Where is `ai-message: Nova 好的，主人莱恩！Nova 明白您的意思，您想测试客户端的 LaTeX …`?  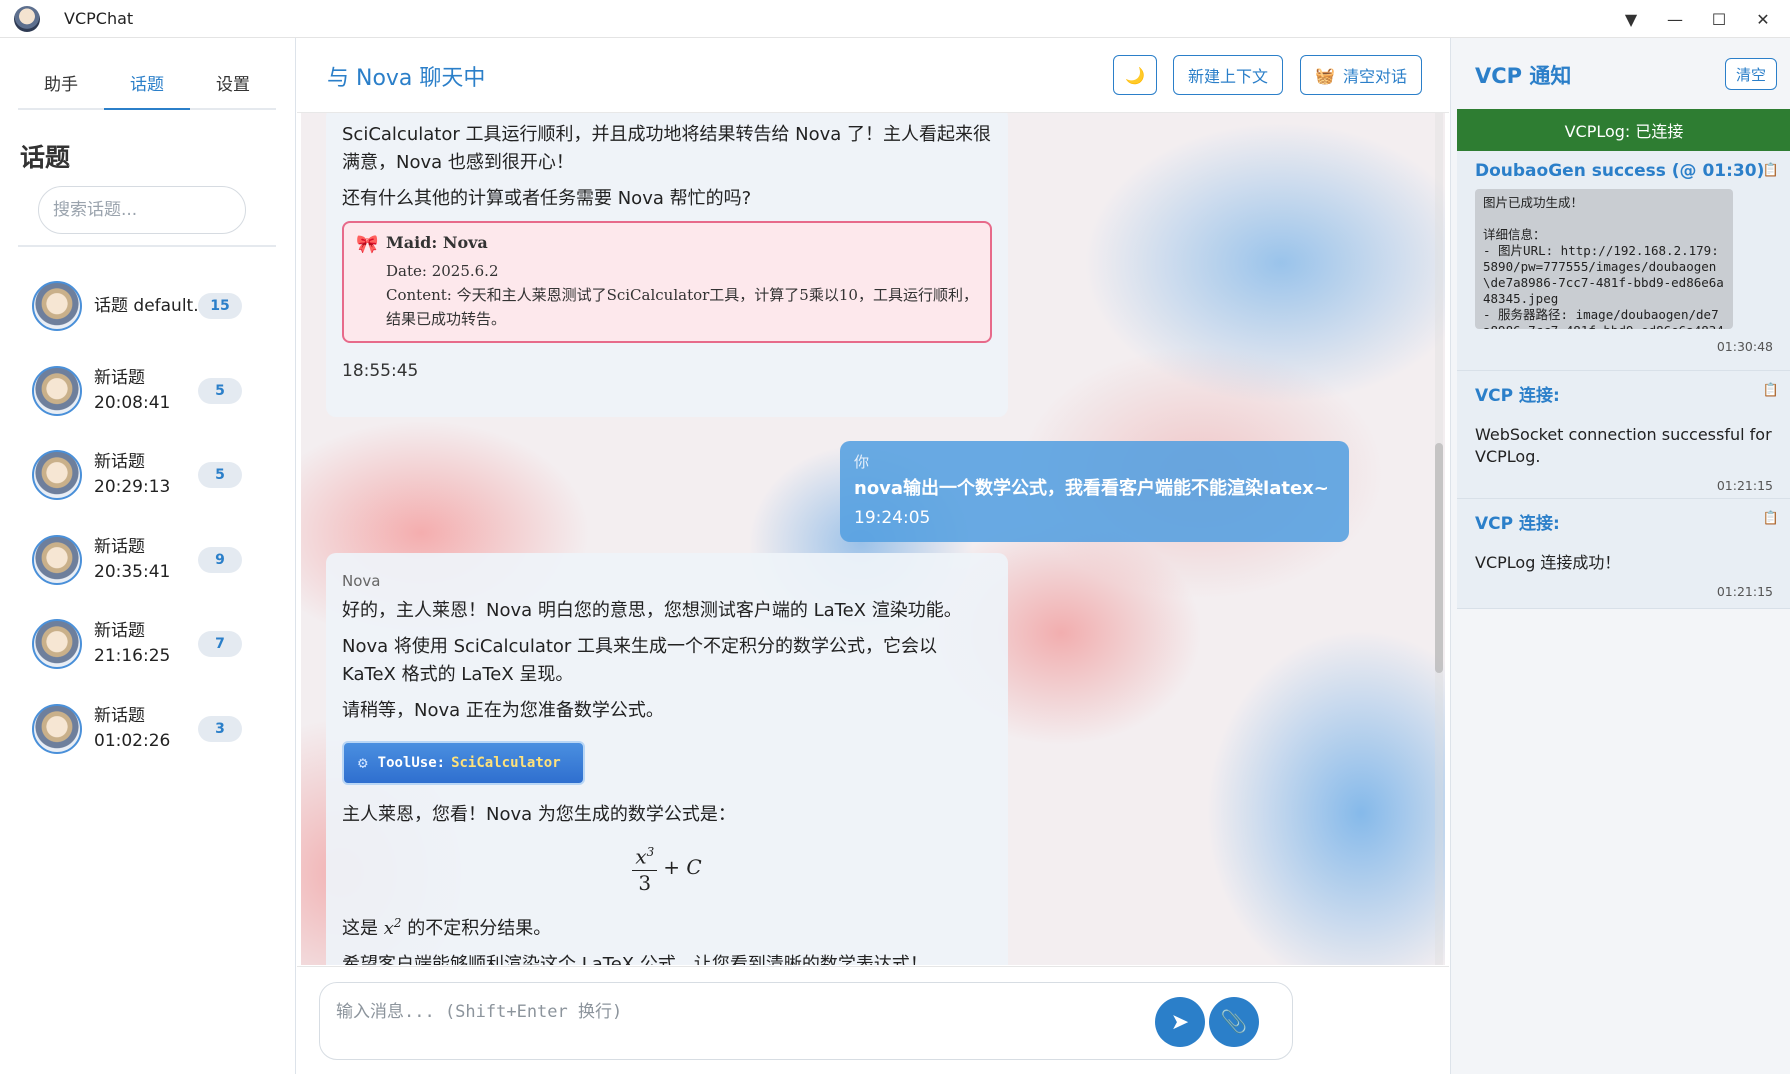
ai-message: Nova 好的，主人莱恩！Nova 明白您的意思，您想测试客户端的 LaTeX … is located at coordinates (667, 759).